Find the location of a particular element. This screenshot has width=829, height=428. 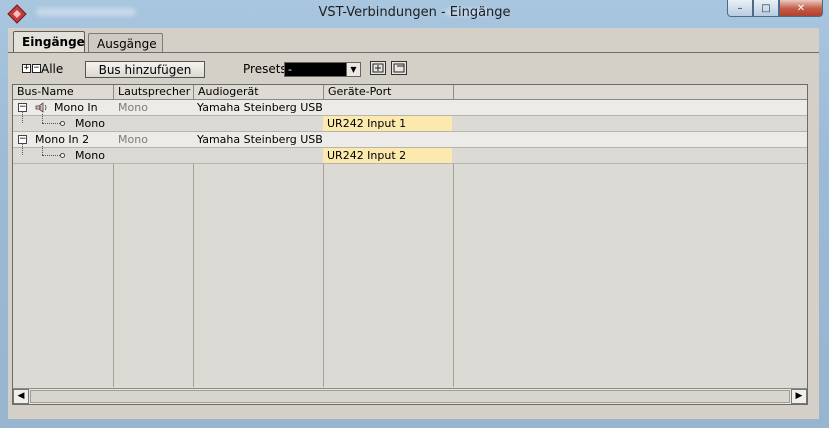

presets-value: - is located at coordinates (290, 69).